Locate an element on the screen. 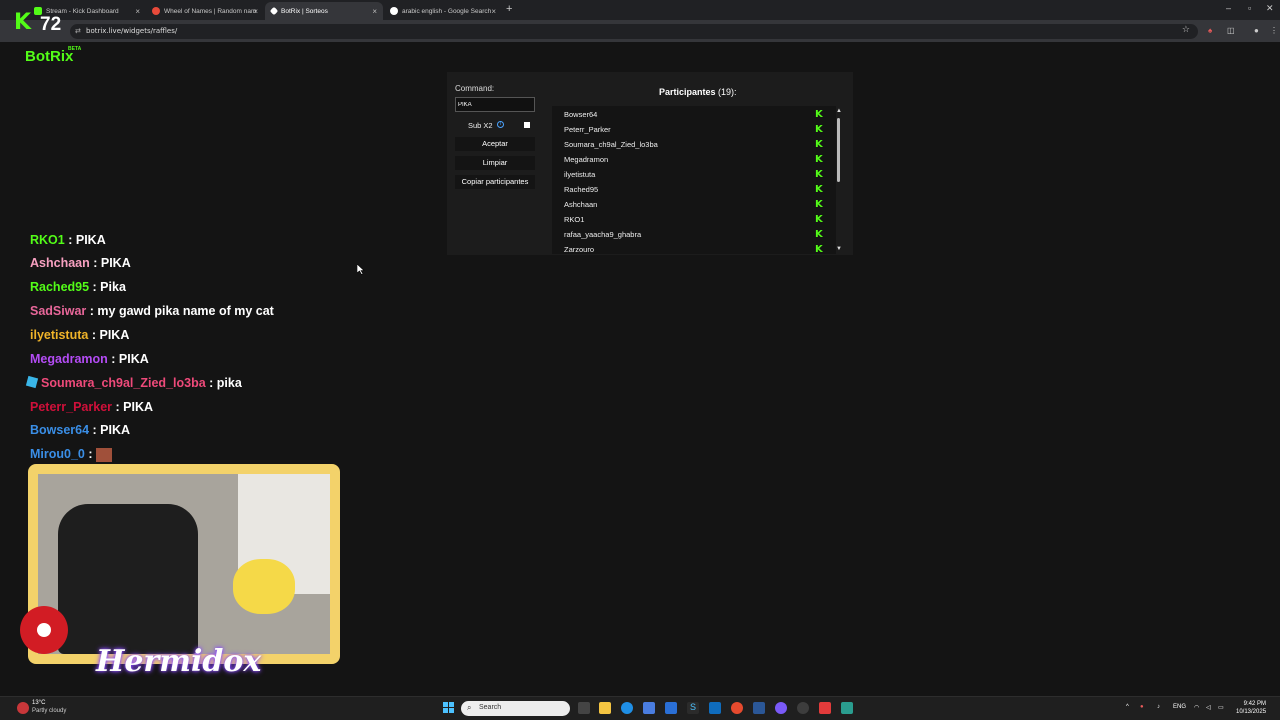 The width and height of the screenshot is (1280, 720). streamer-name: Hermidox is located at coordinates (179, 661).